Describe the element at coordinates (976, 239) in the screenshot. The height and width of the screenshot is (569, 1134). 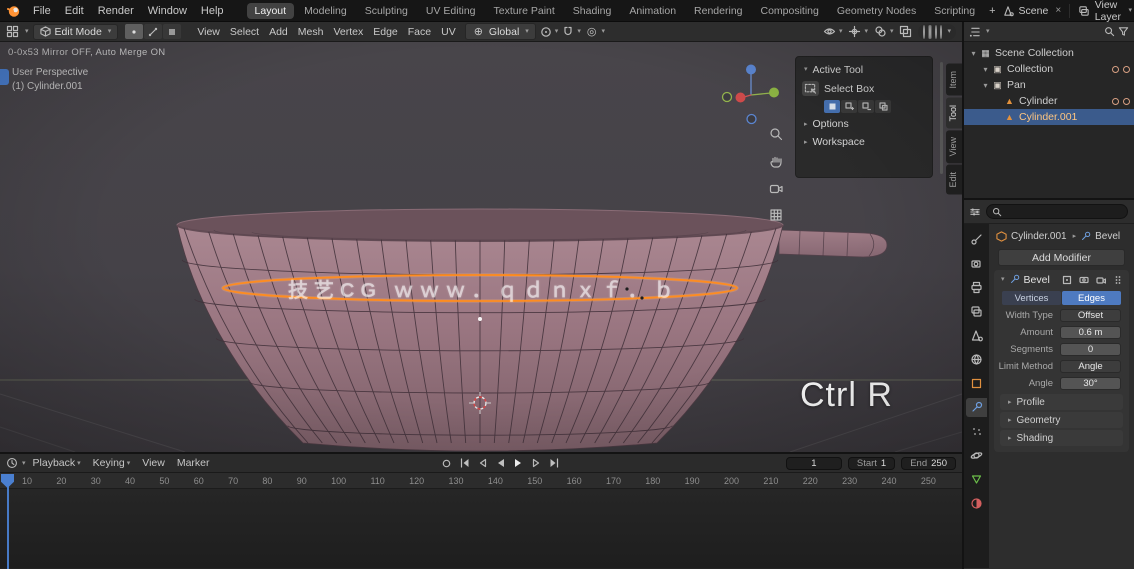
I see `tool-tab-icon` at that location.